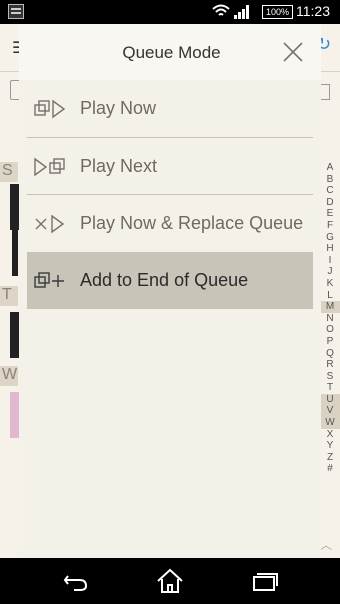  What do you see at coordinates (330, 458) in the screenshot?
I see `index-letter: Z` at bounding box center [330, 458].